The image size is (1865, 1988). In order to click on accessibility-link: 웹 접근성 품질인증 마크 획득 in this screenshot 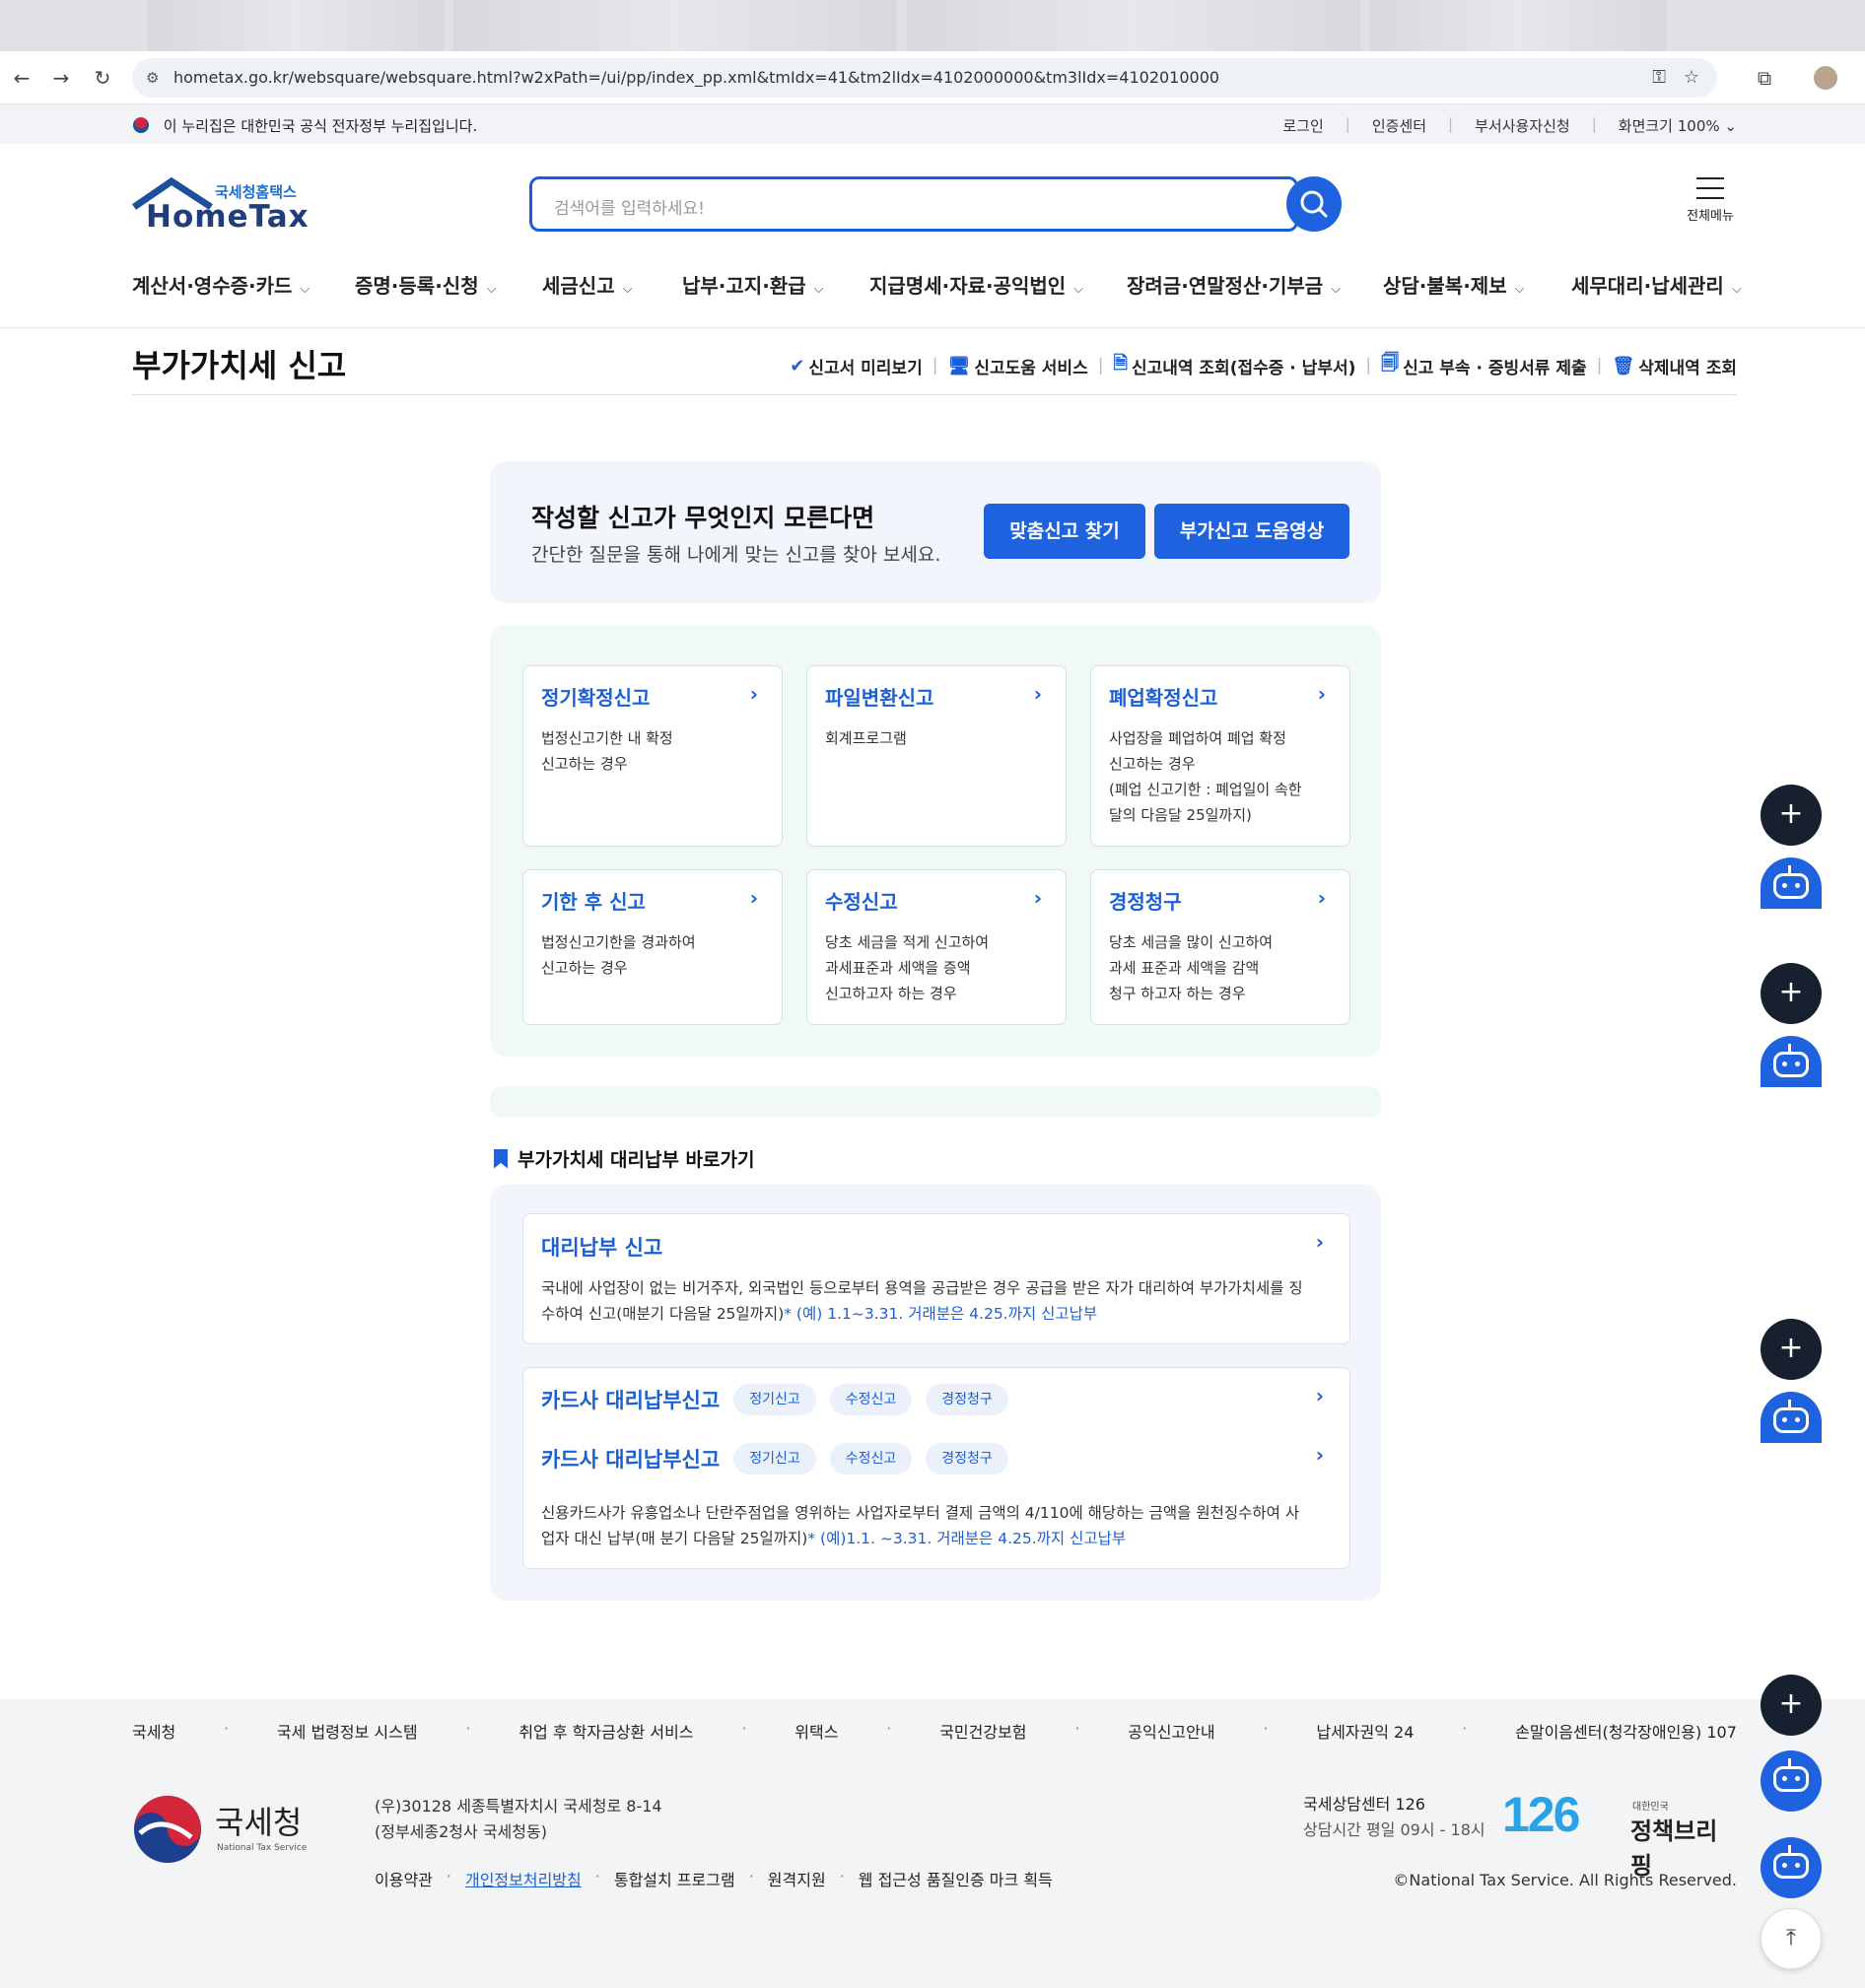, I will do `click(956, 1878)`.